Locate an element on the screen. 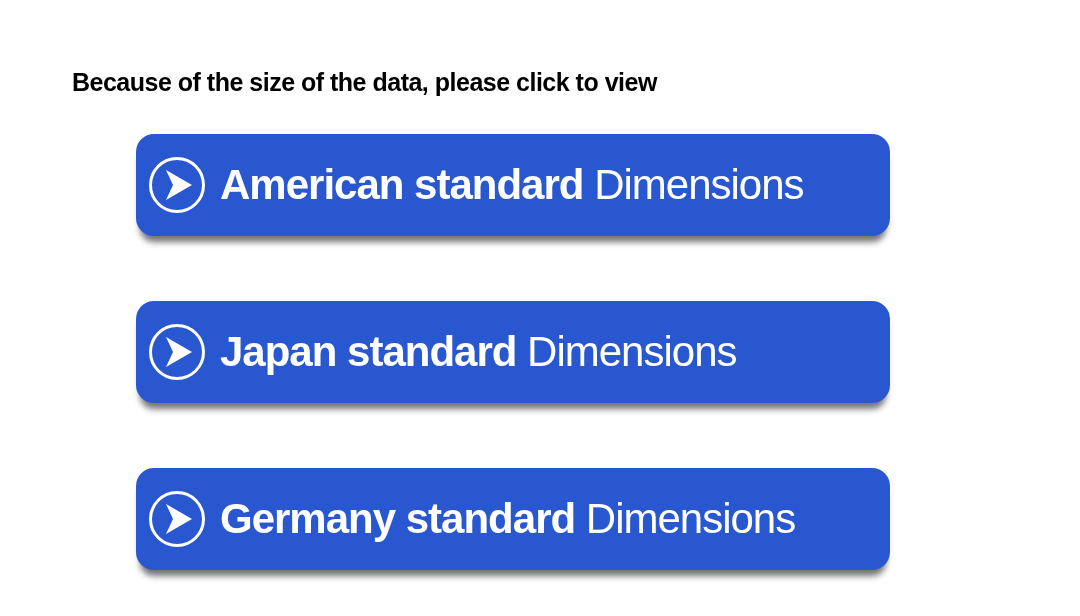  dimensions-button: Germany standard Dimensions is located at coordinates (513, 518).